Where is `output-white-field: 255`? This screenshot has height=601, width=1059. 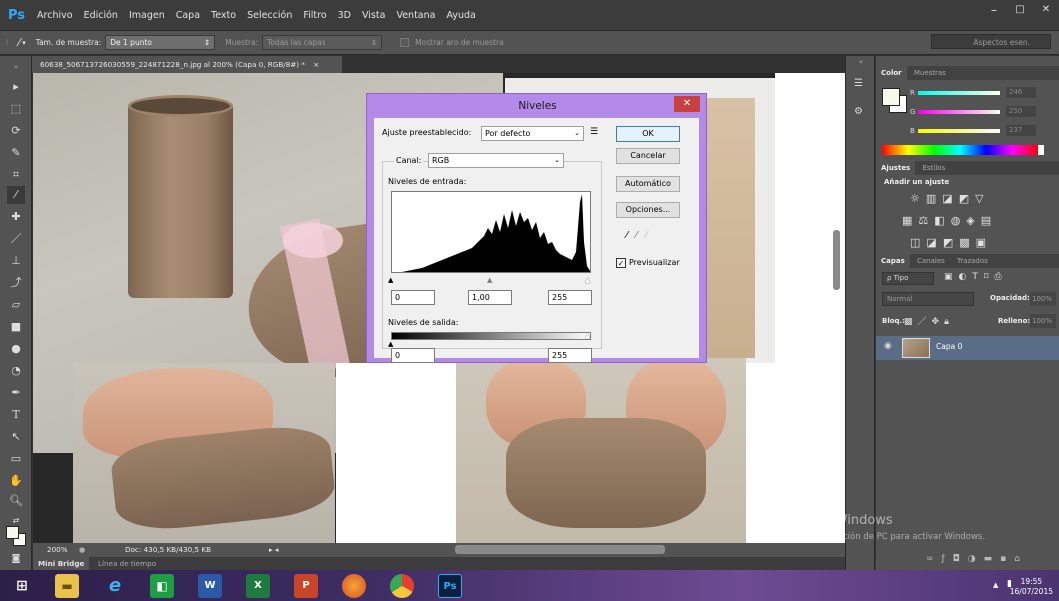 output-white-field: 255 is located at coordinates (570, 355).